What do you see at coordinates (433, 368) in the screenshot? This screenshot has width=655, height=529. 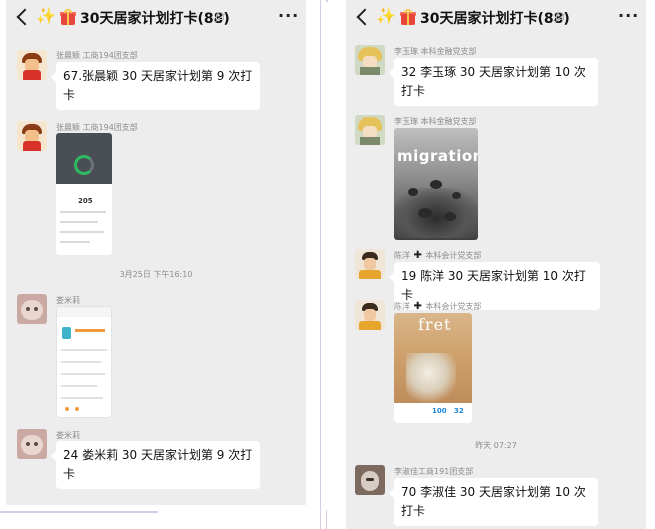 I see `fret-poster: fret 100 32` at bounding box center [433, 368].